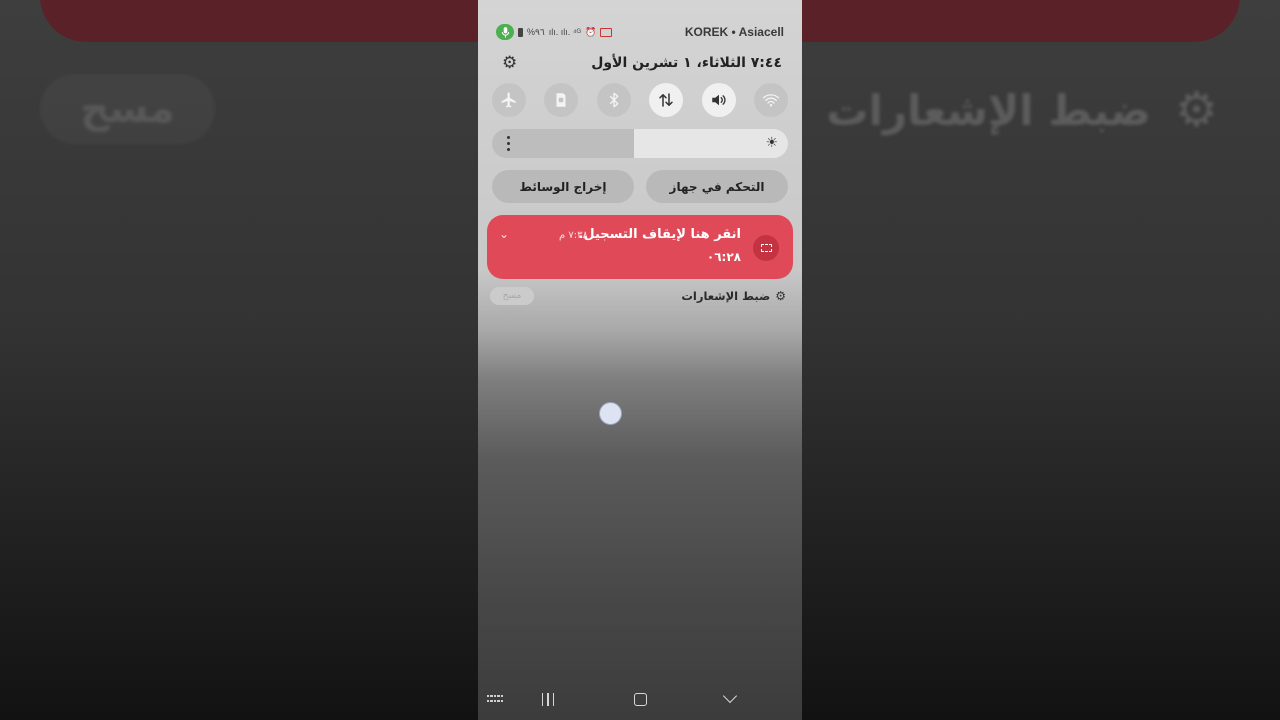 This screenshot has width=1280, height=720. I want to click on screen-recording-notification: انقر هنا لإيقاف التسجيل. ٧:٣٨ م ⌄ ٠٦:٢٨, so click(640, 247).